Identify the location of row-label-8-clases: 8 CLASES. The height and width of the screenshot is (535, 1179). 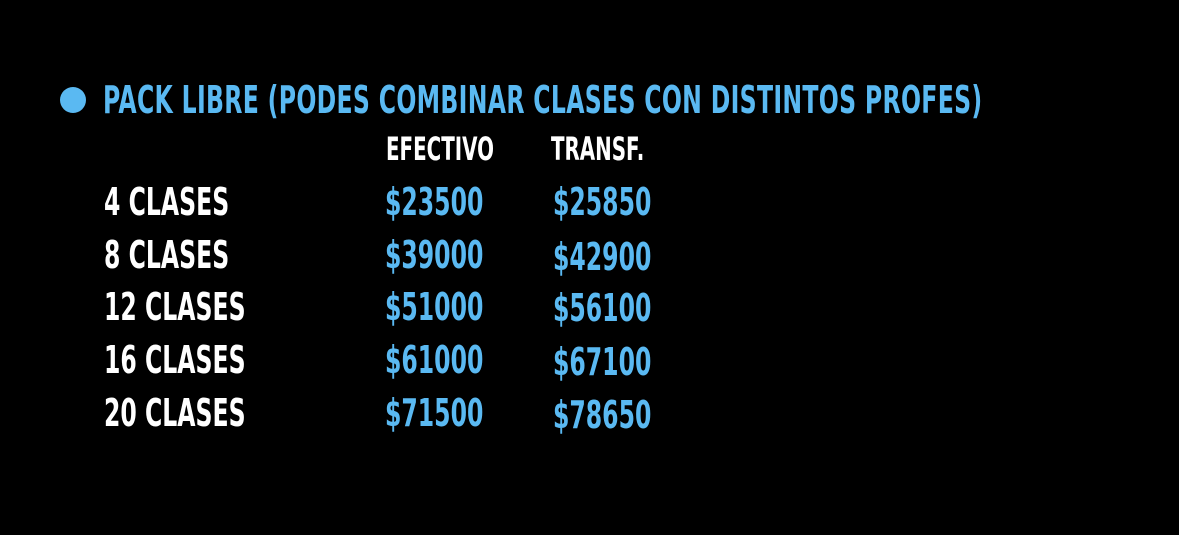
(167, 255).